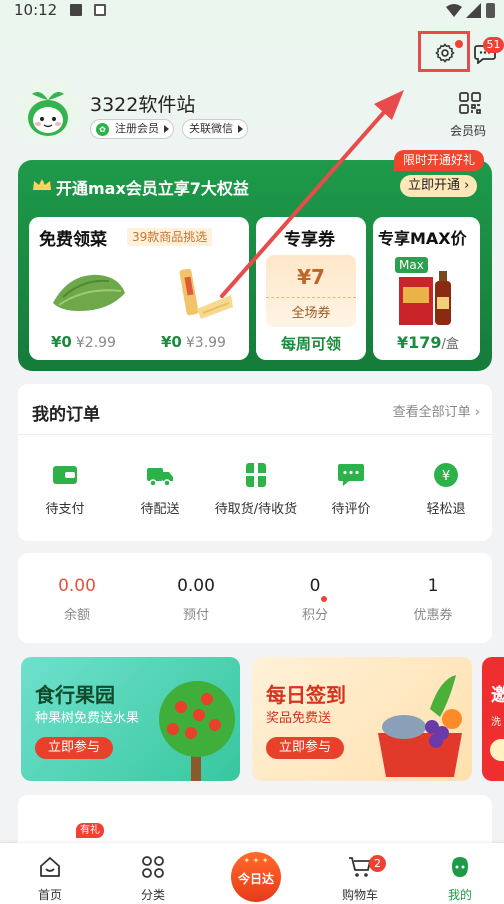 This screenshot has height=904, width=504. What do you see at coordinates (315, 586) in the screenshot?
I see `wallet-value: 0` at bounding box center [315, 586].